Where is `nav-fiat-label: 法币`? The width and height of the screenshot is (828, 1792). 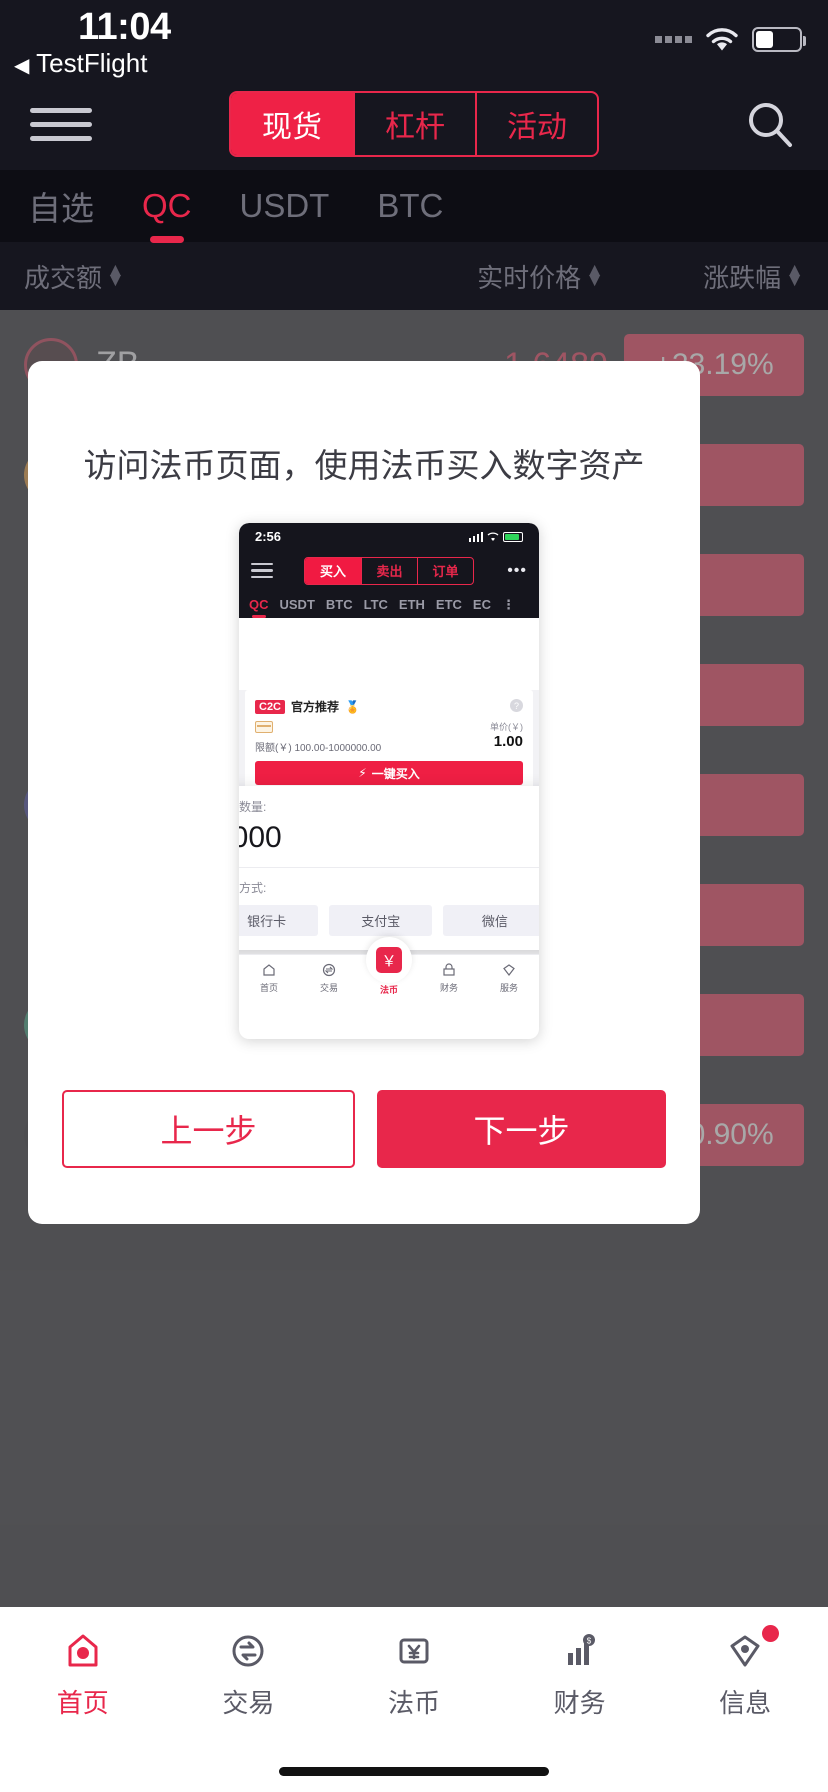 nav-fiat-label: 法币 is located at coordinates (413, 1703).